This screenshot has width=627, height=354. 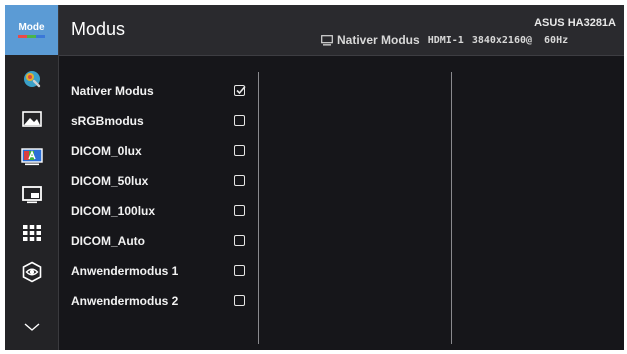 I want to click on mode-option-label: DICOM_0lux, so click(x=106, y=151).